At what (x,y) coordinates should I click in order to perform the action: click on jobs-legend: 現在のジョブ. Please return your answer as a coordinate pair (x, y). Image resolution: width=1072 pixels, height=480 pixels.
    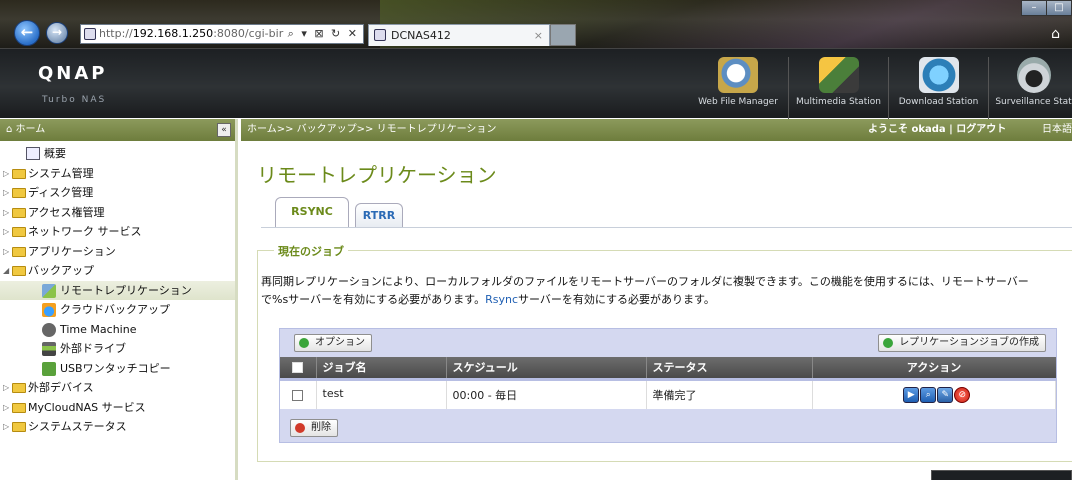
    Looking at the image, I should click on (311, 251).